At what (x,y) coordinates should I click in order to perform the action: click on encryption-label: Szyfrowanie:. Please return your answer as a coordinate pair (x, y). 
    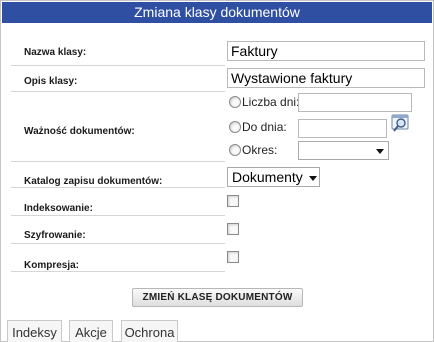
    Looking at the image, I should click on (55, 235).